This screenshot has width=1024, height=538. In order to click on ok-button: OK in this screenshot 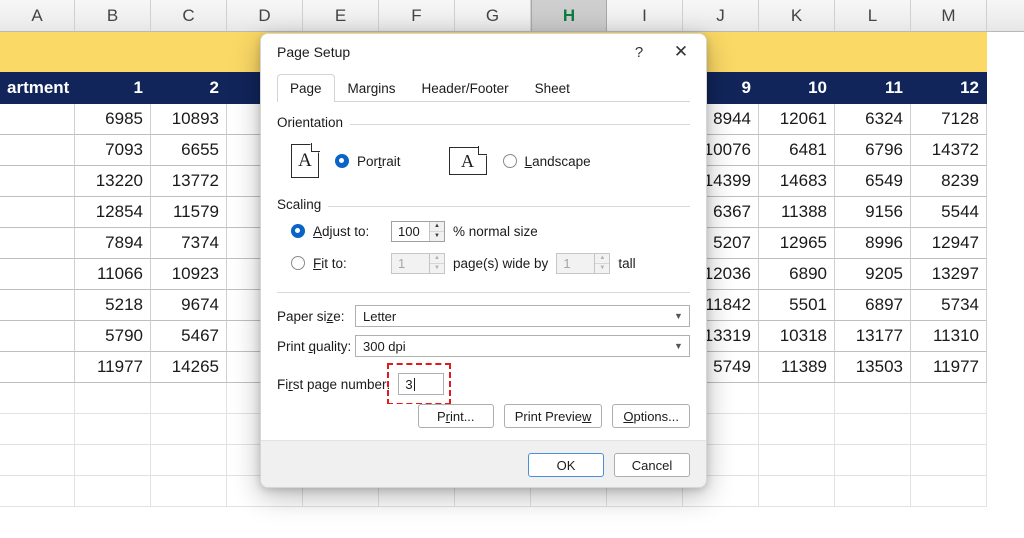, I will do `click(566, 465)`.